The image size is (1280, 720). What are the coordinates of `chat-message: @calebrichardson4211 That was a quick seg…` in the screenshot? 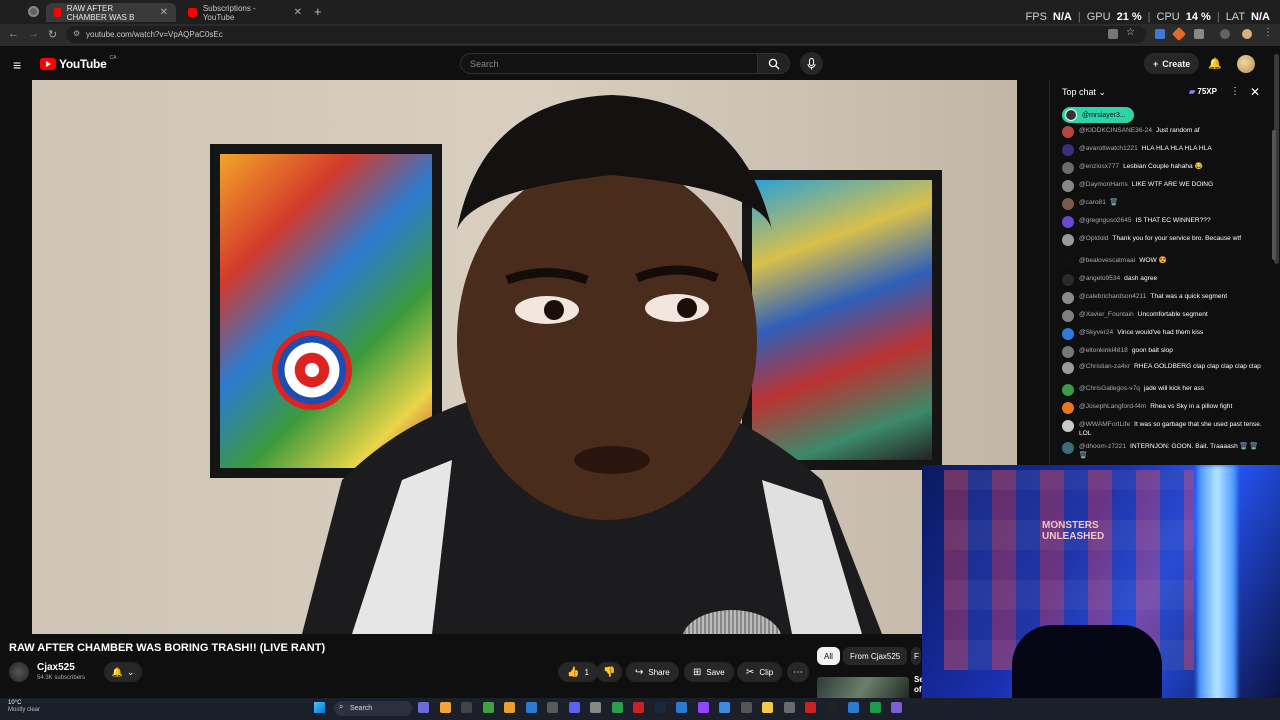 It's located at (1162, 298).